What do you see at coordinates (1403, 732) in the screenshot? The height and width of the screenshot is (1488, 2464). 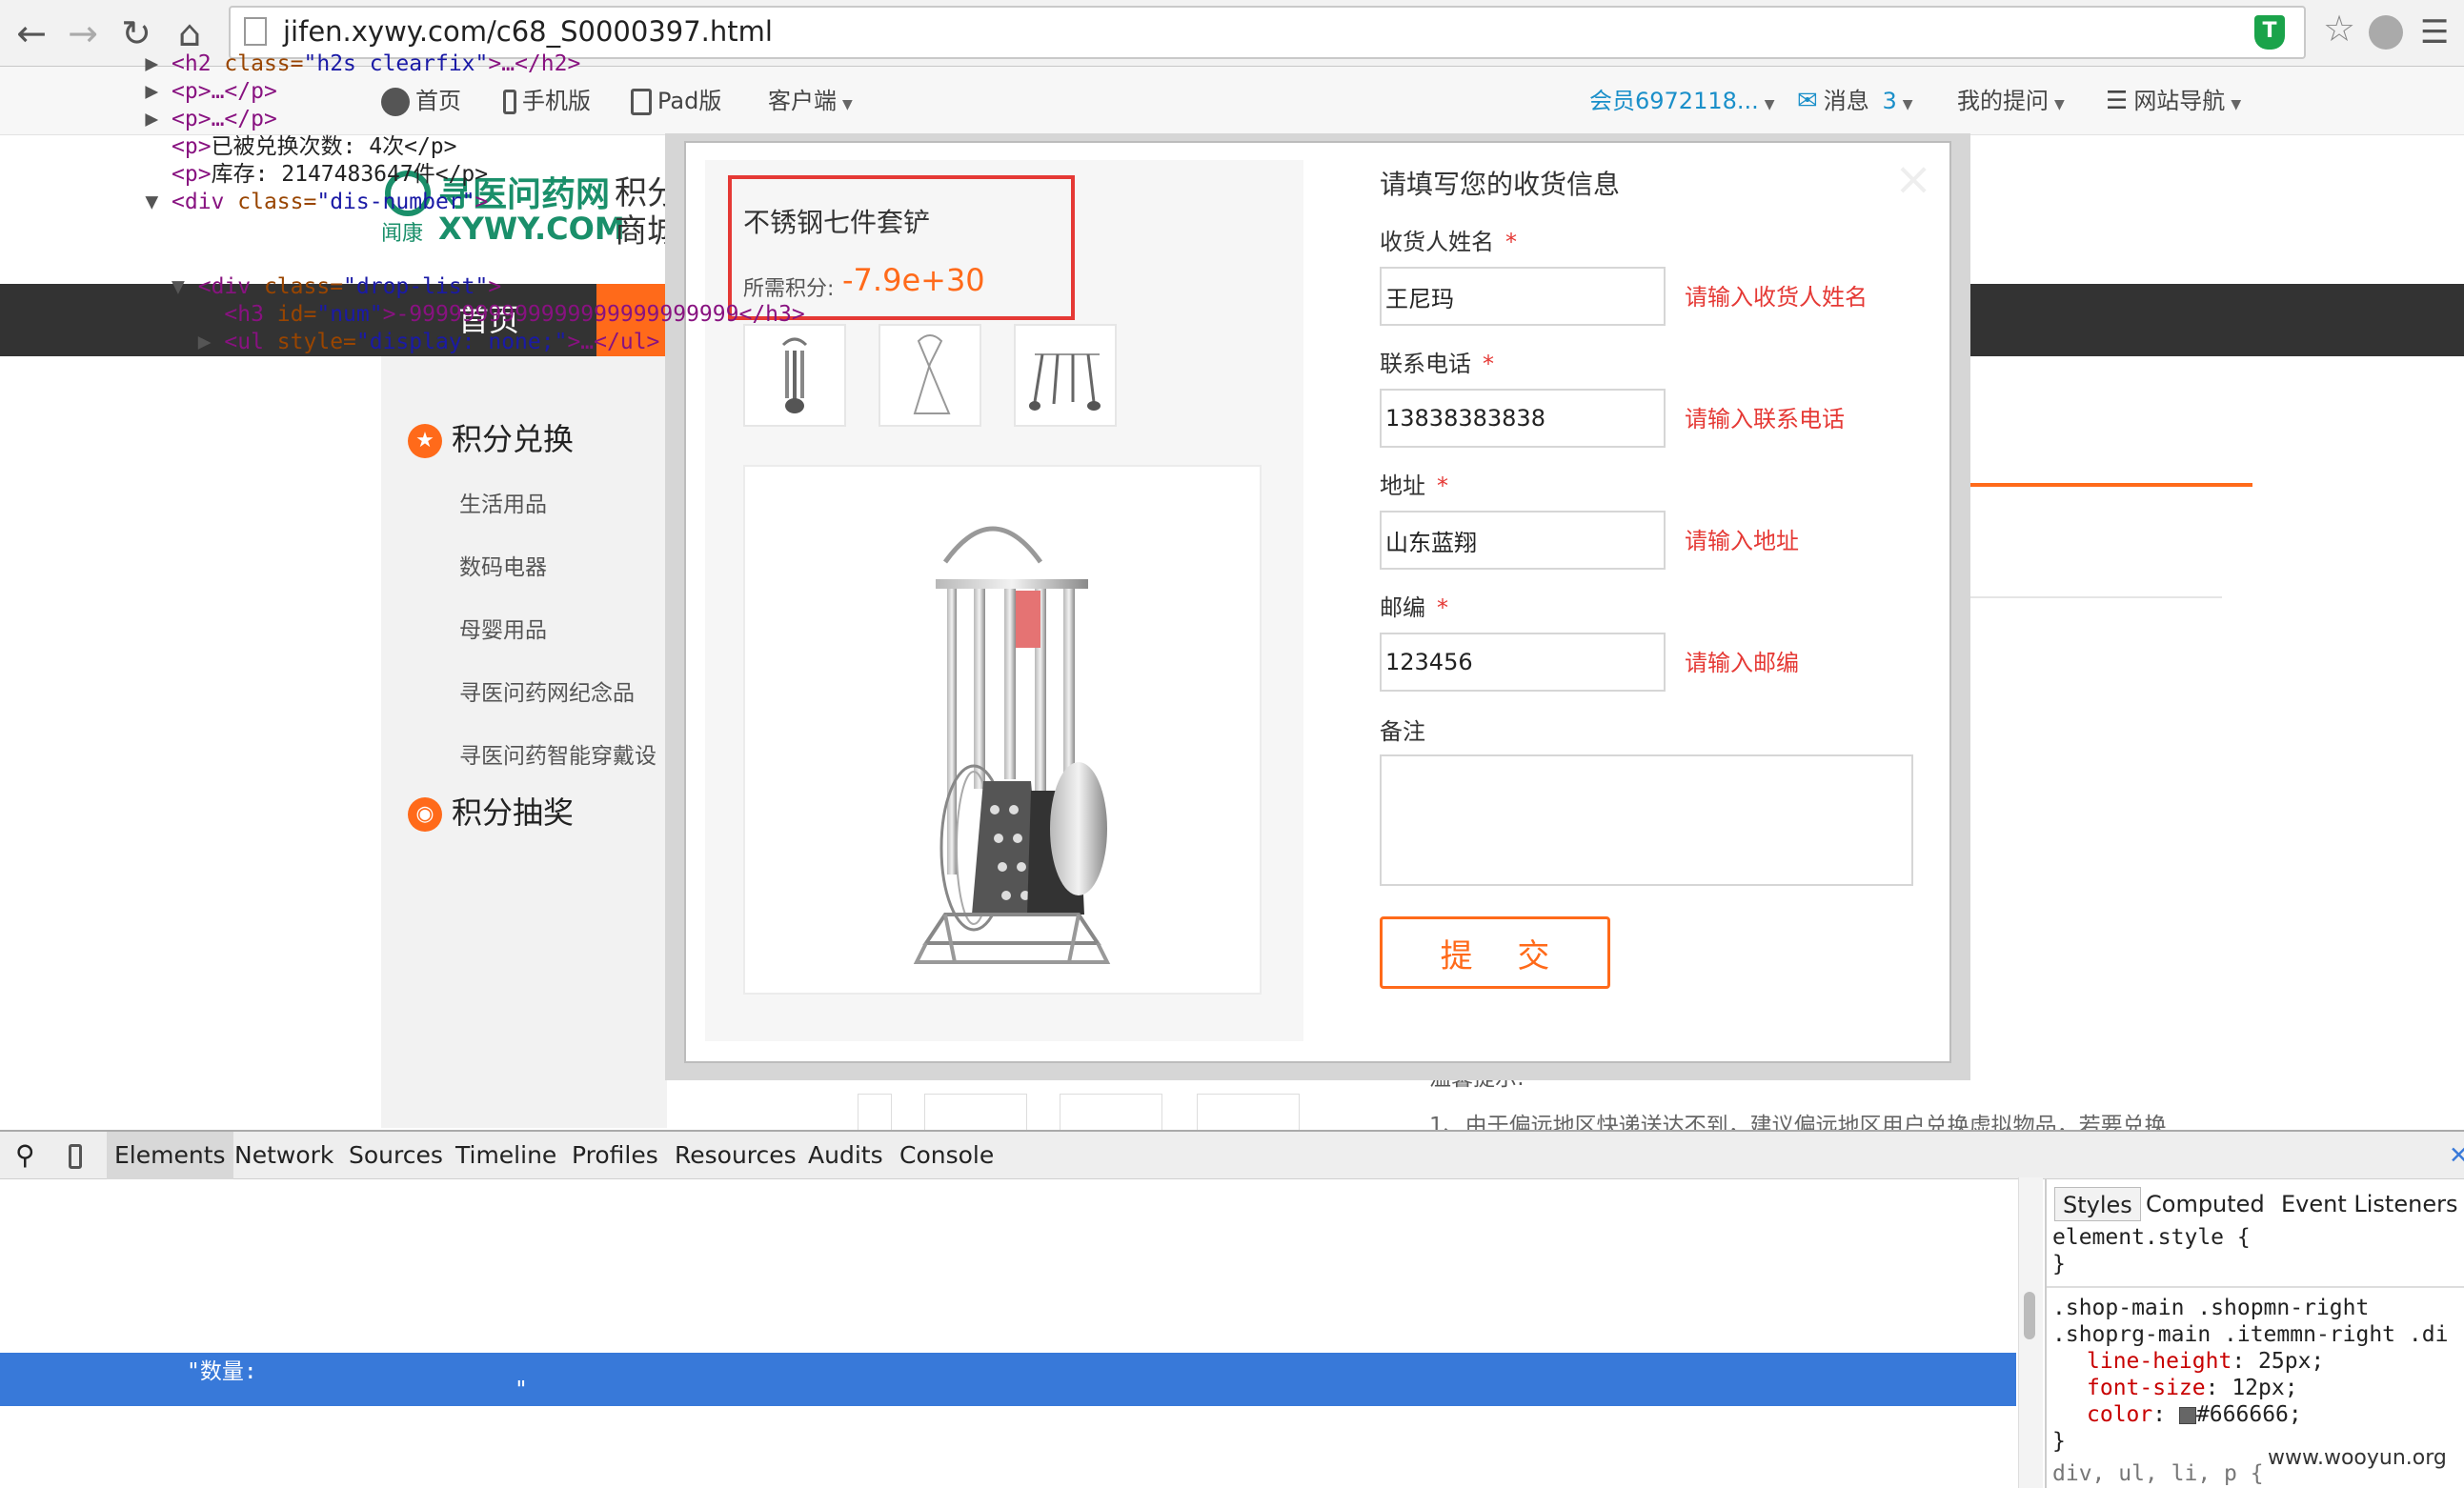 I see `field-label-remark: 备注` at bounding box center [1403, 732].